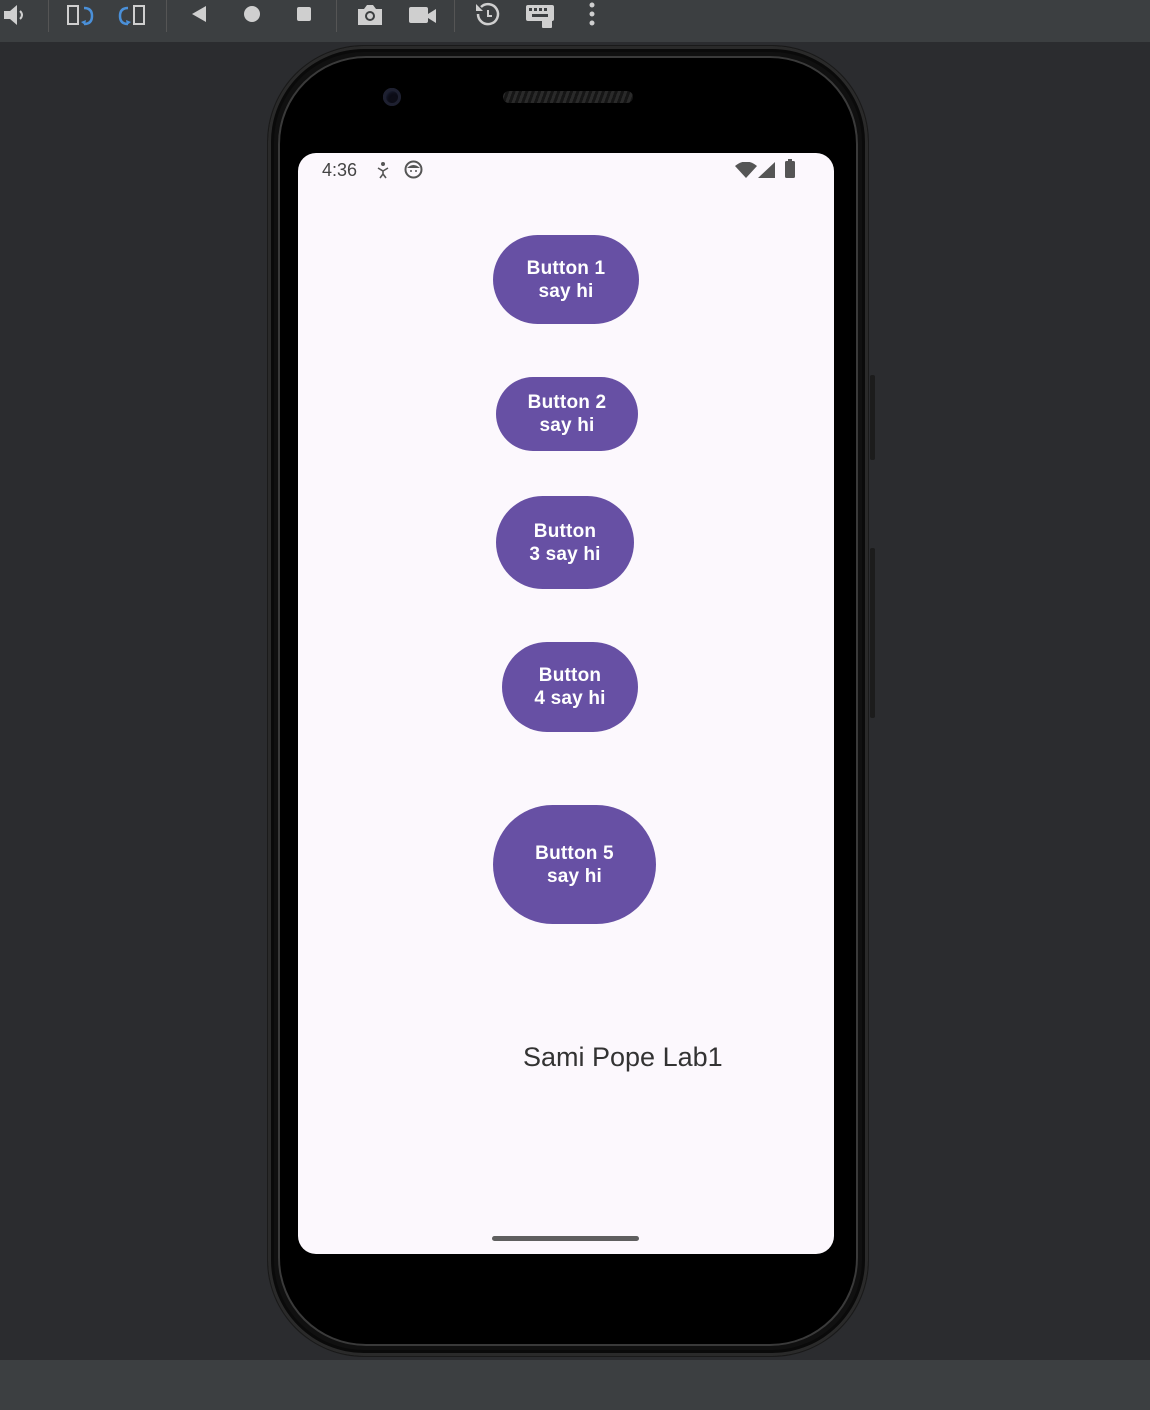  What do you see at coordinates (570, 687) in the screenshot?
I see `button-4: Button 4 say hi` at bounding box center [570, 687].